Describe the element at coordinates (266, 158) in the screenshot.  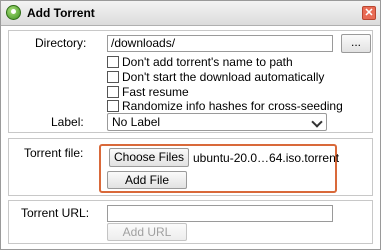
I see `chosen-file-name: ubuntu-20.0…64.iso.torrent` at that location.